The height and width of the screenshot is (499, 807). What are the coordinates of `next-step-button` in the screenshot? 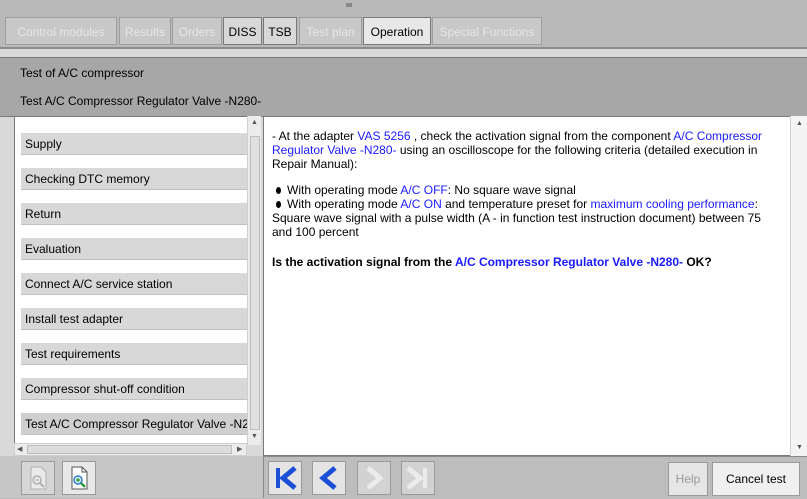 It's located at (374, 478).